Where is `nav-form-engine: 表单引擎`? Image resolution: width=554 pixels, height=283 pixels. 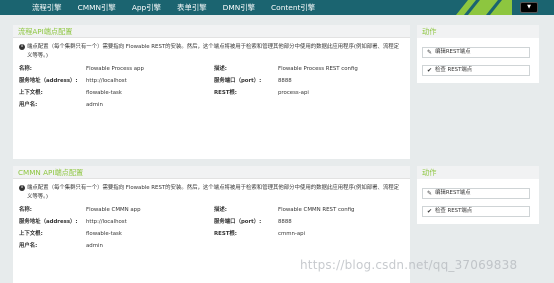
nav-form-engine: 表单引擎 is located at coordinates (192, 7).